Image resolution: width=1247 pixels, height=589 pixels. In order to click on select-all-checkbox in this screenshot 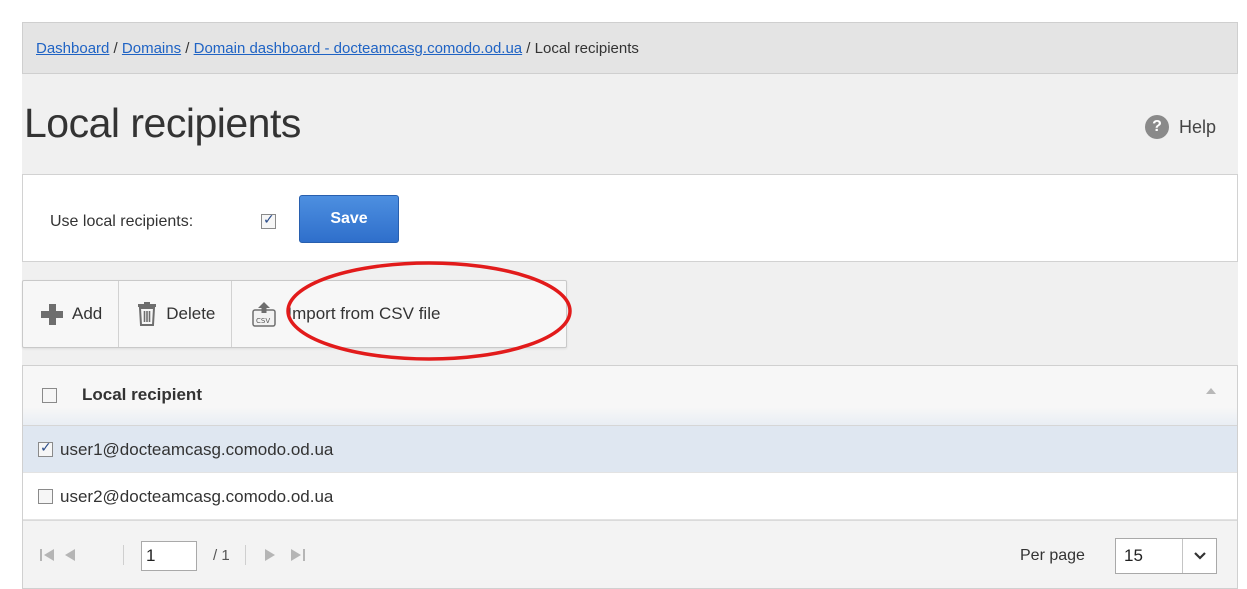, I will do `click(49, 395)`.